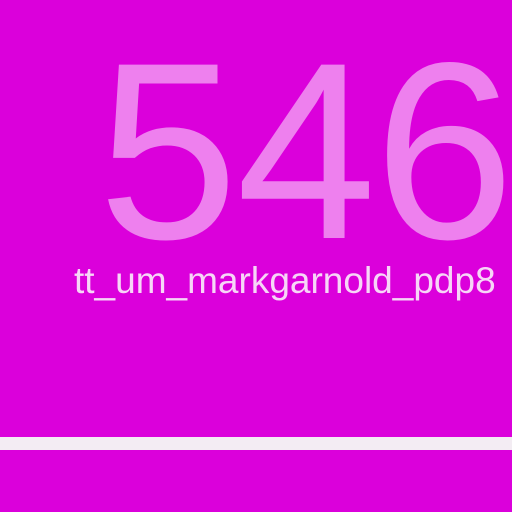 Image resolution: width=512 pixels, height=512 pixels. I want to click on divider-bar, so click(256, 443).